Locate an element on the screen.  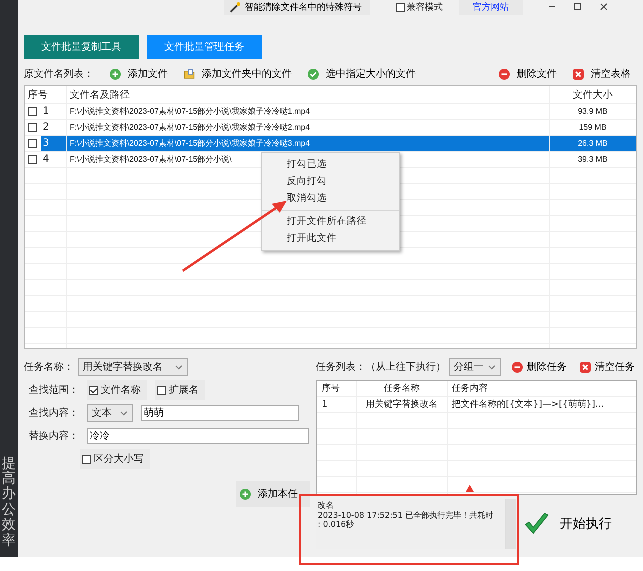
table-cell-text: 39.3 MB is located at coordinates (593, 160).